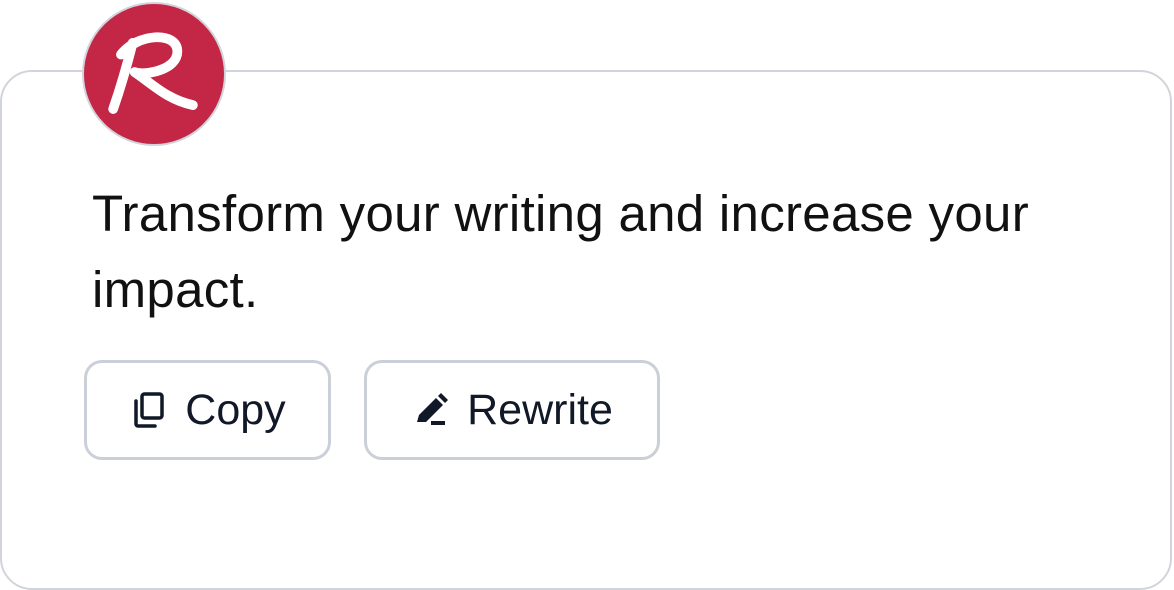 This screenshot has width=1174, height=590. I want to click on copy-button-label: Copy, so click(235, 409).